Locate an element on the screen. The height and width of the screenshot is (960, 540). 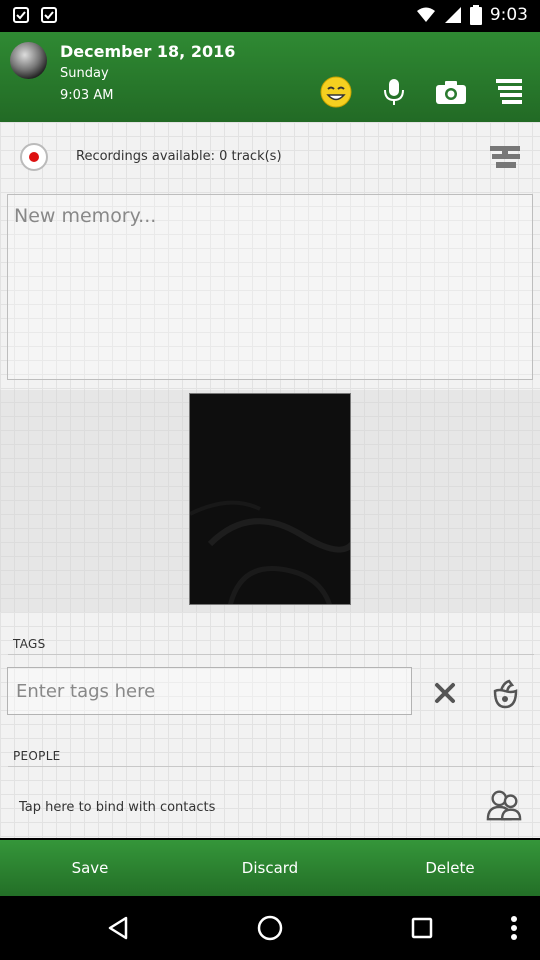
tag-bag-icon is located at coordinates (505, 694).